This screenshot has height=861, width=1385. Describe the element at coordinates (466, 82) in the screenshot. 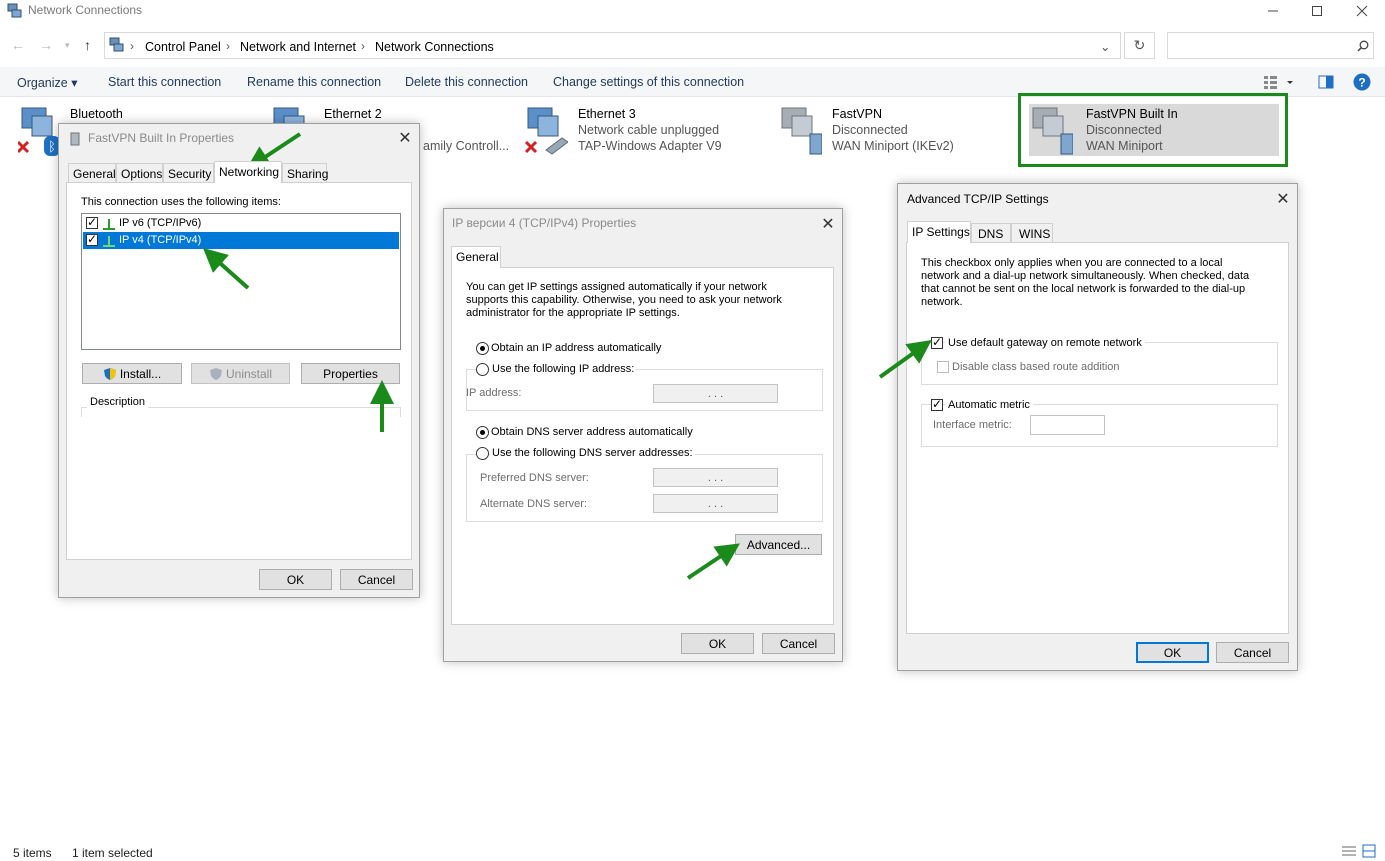

I see `delete-connection-button: Delete this connection` at that location.